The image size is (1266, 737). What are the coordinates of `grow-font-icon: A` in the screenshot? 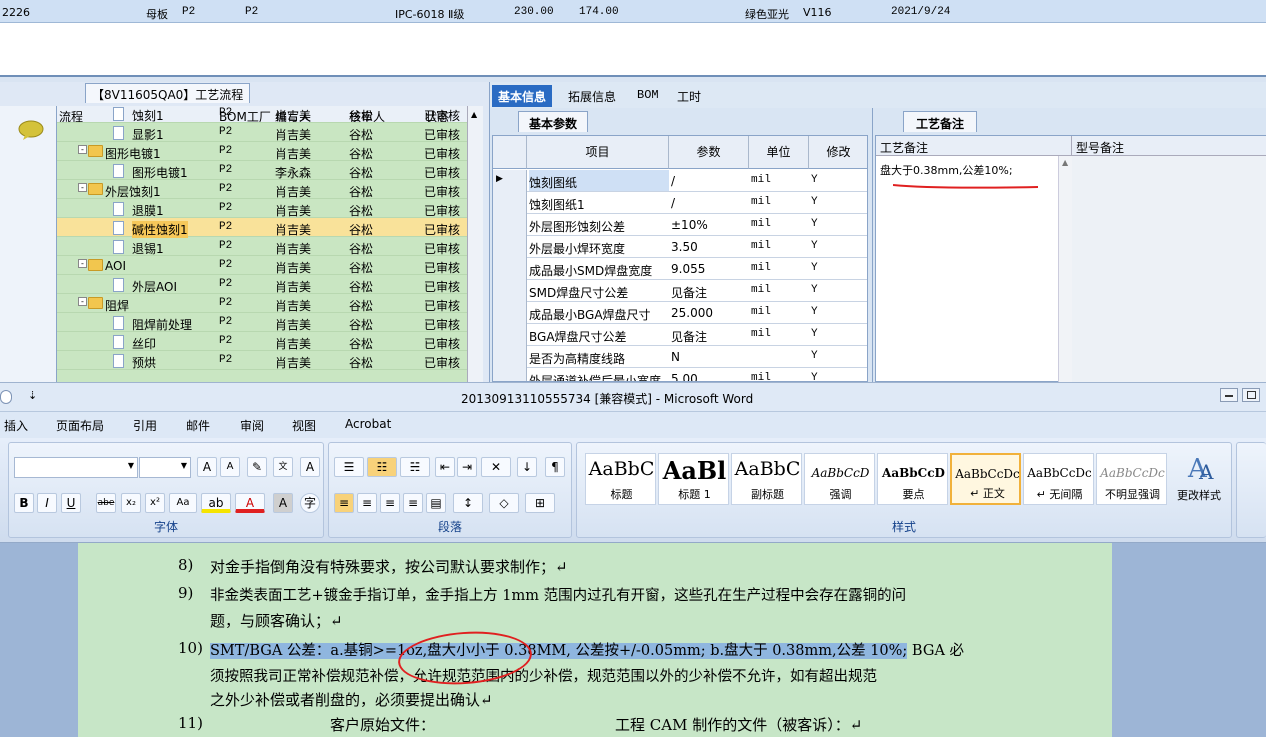 It's located at (207, 467).